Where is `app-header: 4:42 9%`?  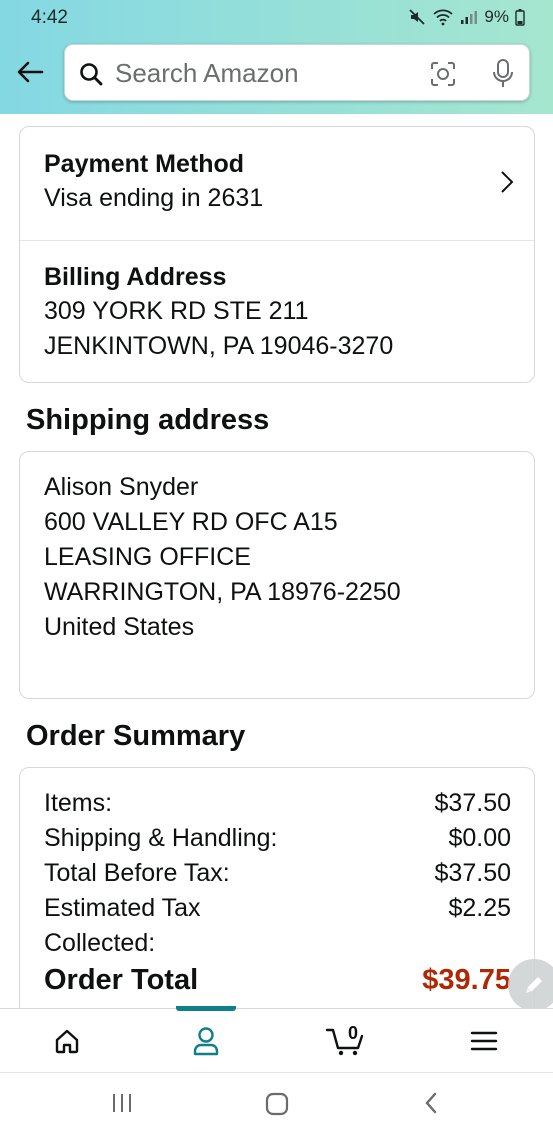 app-header: 4:42 9% is located at coordinates (276, 57).